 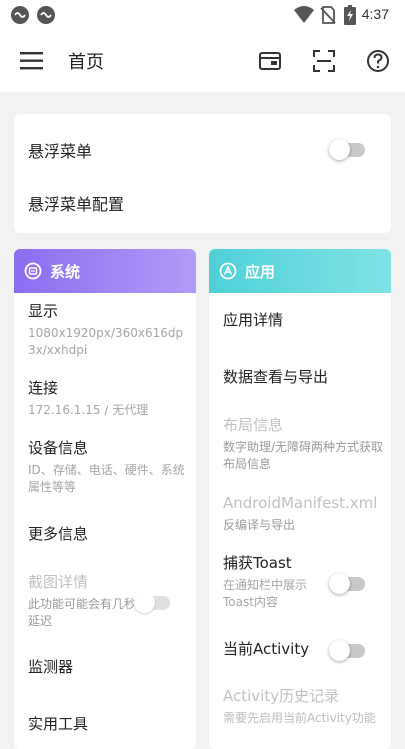 What do you see at coordinates (347, 583) in the screenshot?
I see `capture-toast-toggle` at bounding box center [347, 583].